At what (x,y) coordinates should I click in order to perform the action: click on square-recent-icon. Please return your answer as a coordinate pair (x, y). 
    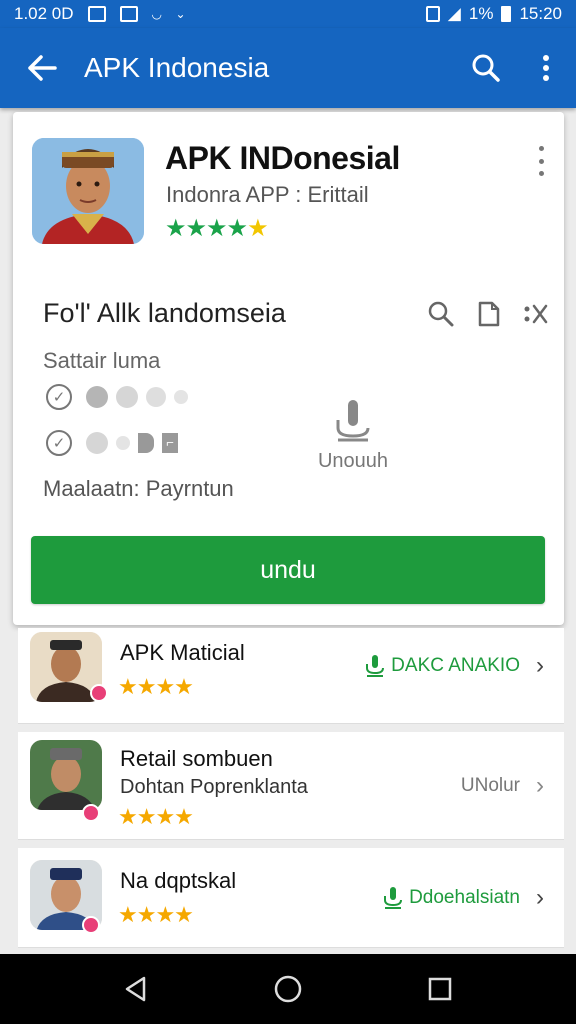
    Looking at the image, I should click on (440, 989).